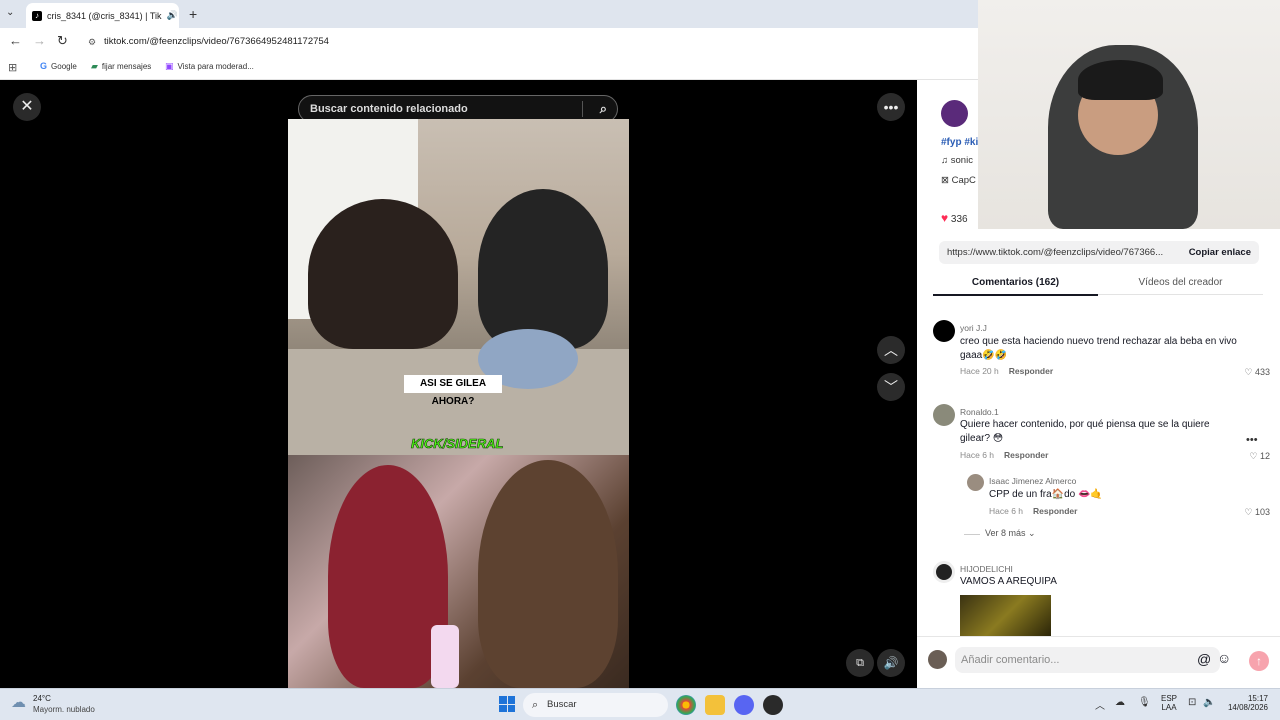 Image resolution: width=1280 pixels, height=720 pixels. What do you see at coordinates (959, 142) in the screenshot?
I see `hashtags: #fyp #ki` at bounding box center [959, 142].